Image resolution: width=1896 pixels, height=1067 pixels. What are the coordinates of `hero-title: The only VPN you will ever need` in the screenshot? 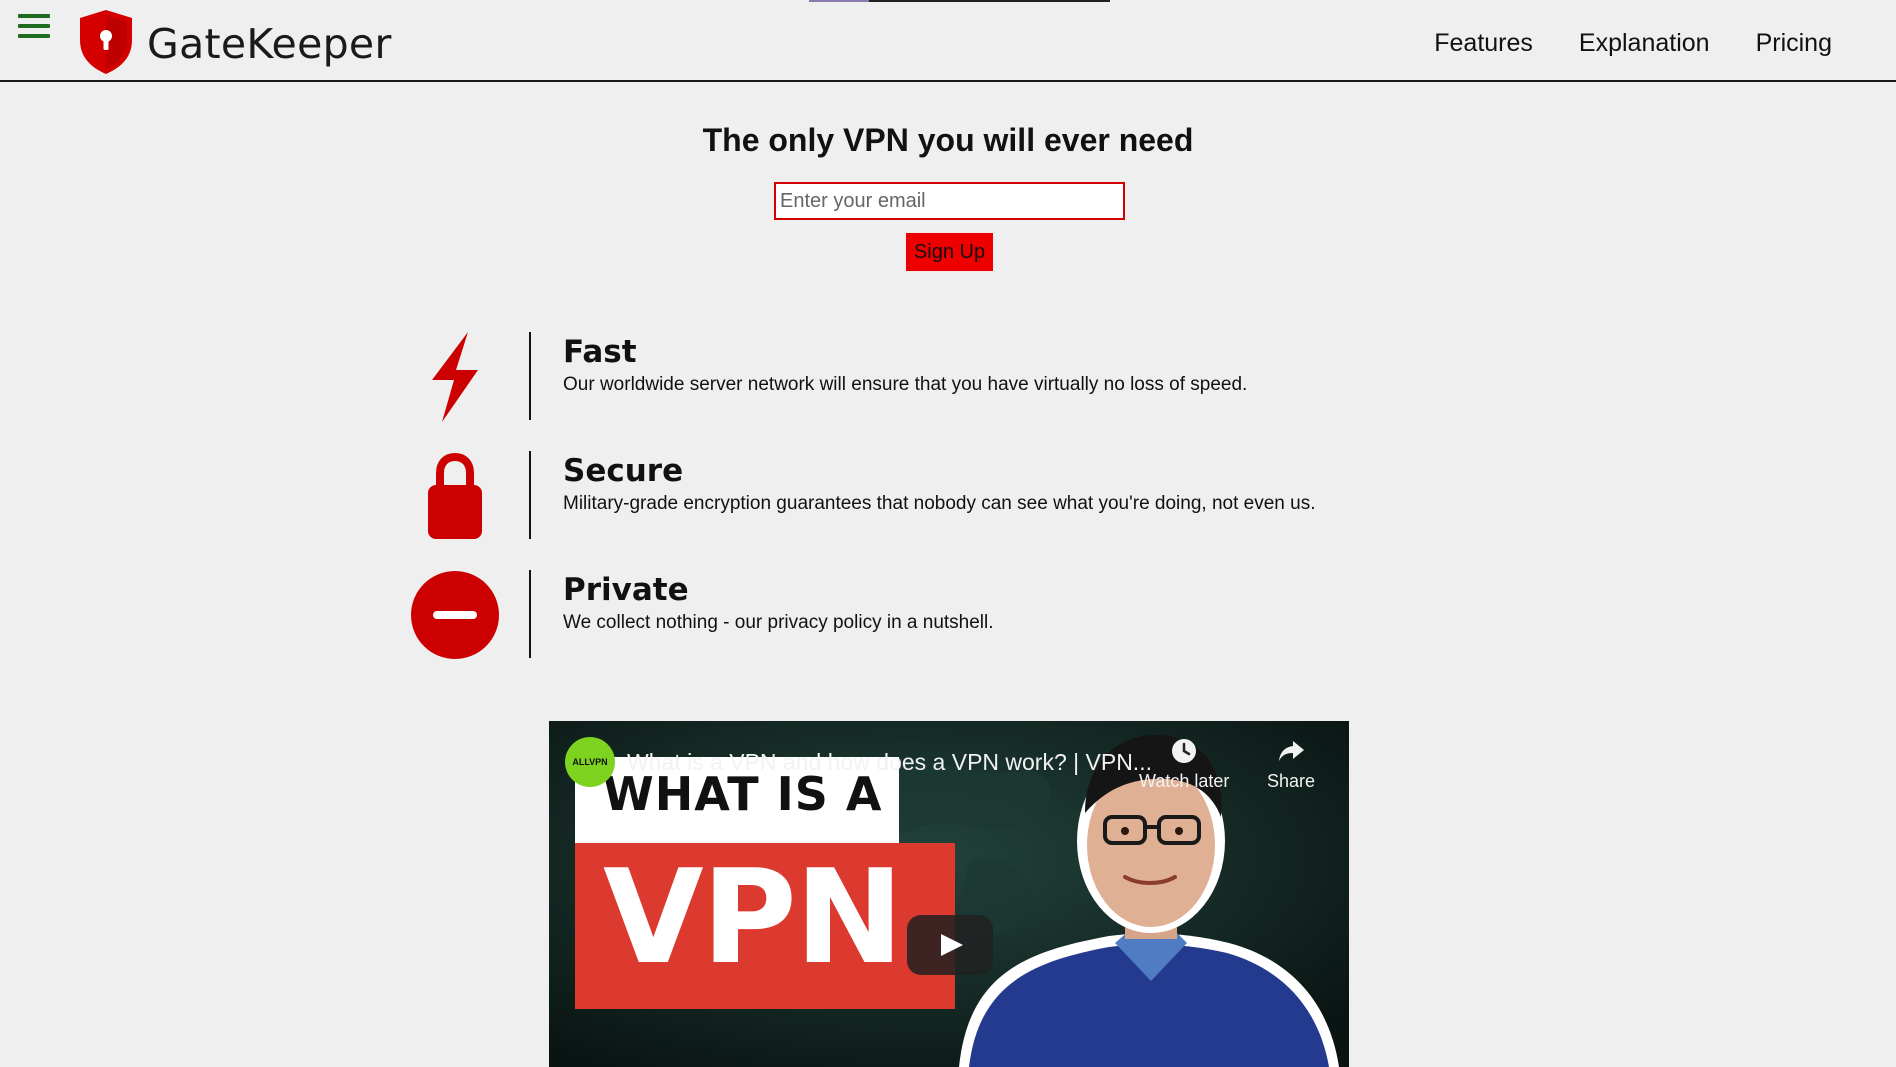 It's located at (948, 140).